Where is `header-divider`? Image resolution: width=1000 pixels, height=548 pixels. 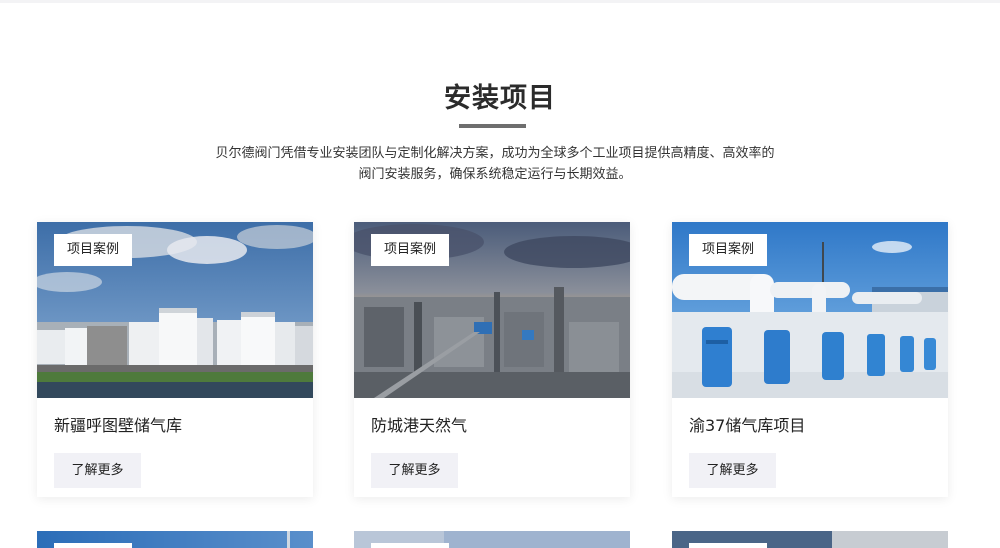 header-divider is located at coordinates (500, 1).